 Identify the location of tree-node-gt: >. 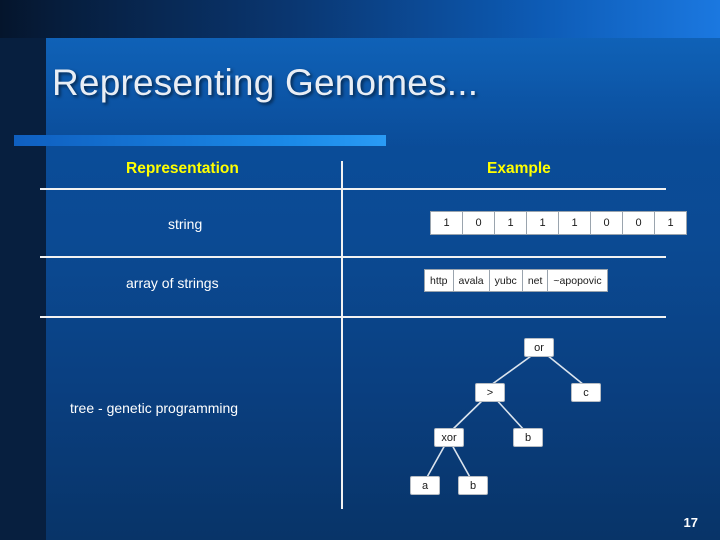
(490, 392).